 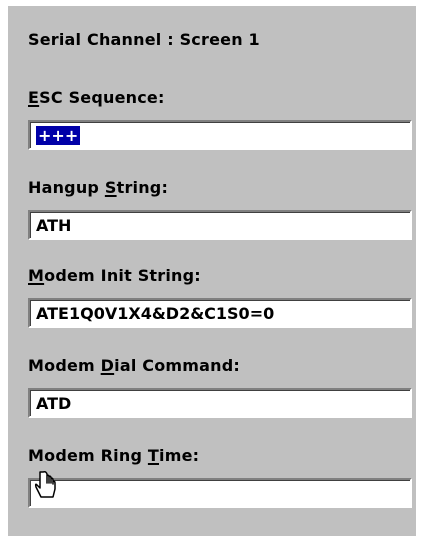 I want to click on esc-sequence-input: +++, so click(x=220, y=135).